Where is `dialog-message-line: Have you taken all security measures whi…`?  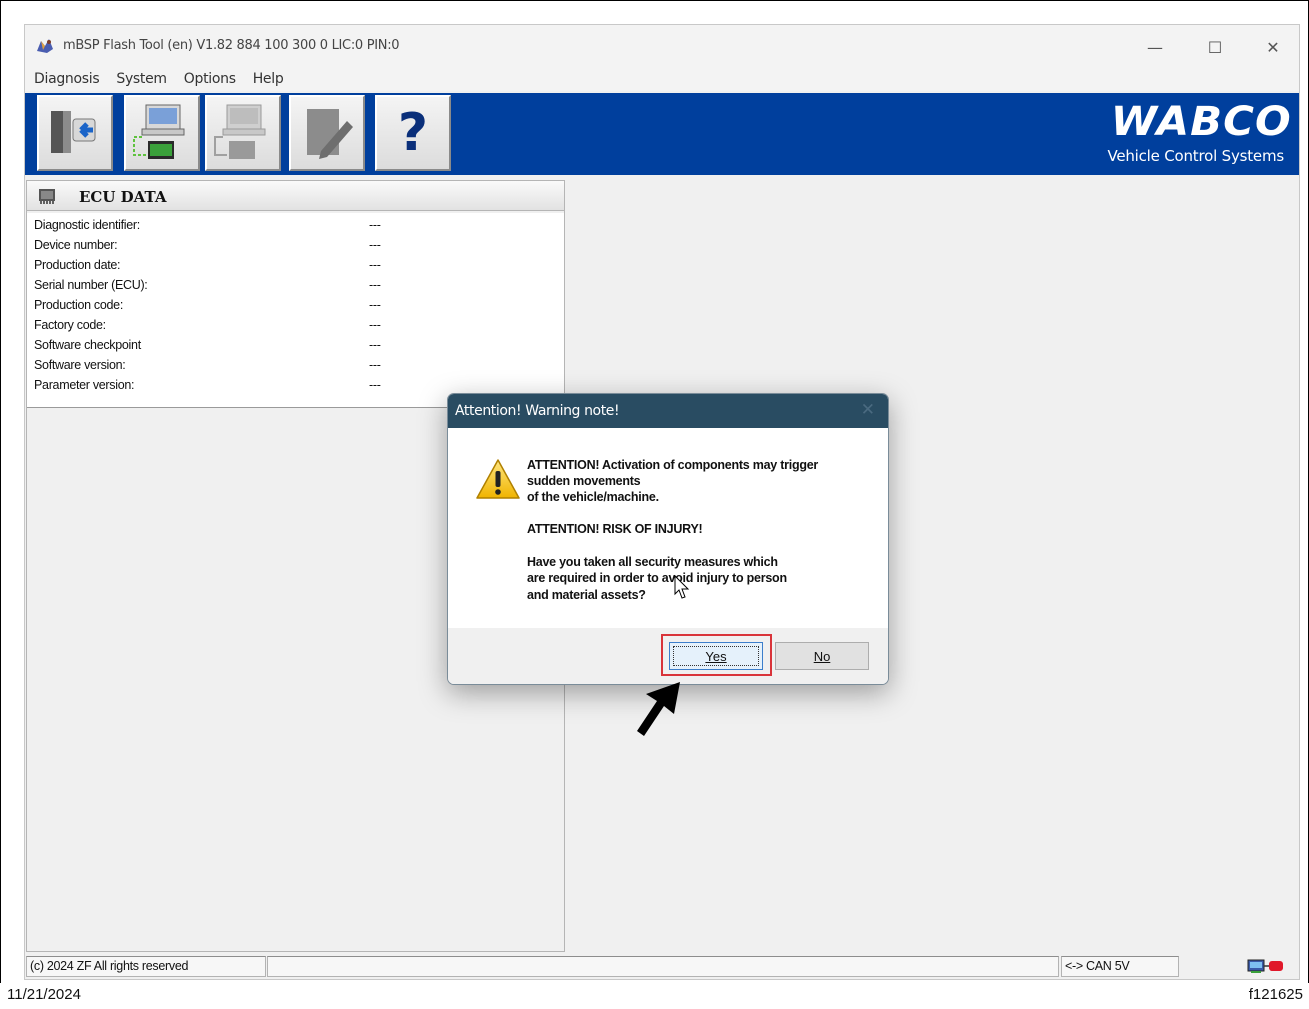 dialog-message-line: Have you taken all security measures whi… is located at coordinates (652, 562).